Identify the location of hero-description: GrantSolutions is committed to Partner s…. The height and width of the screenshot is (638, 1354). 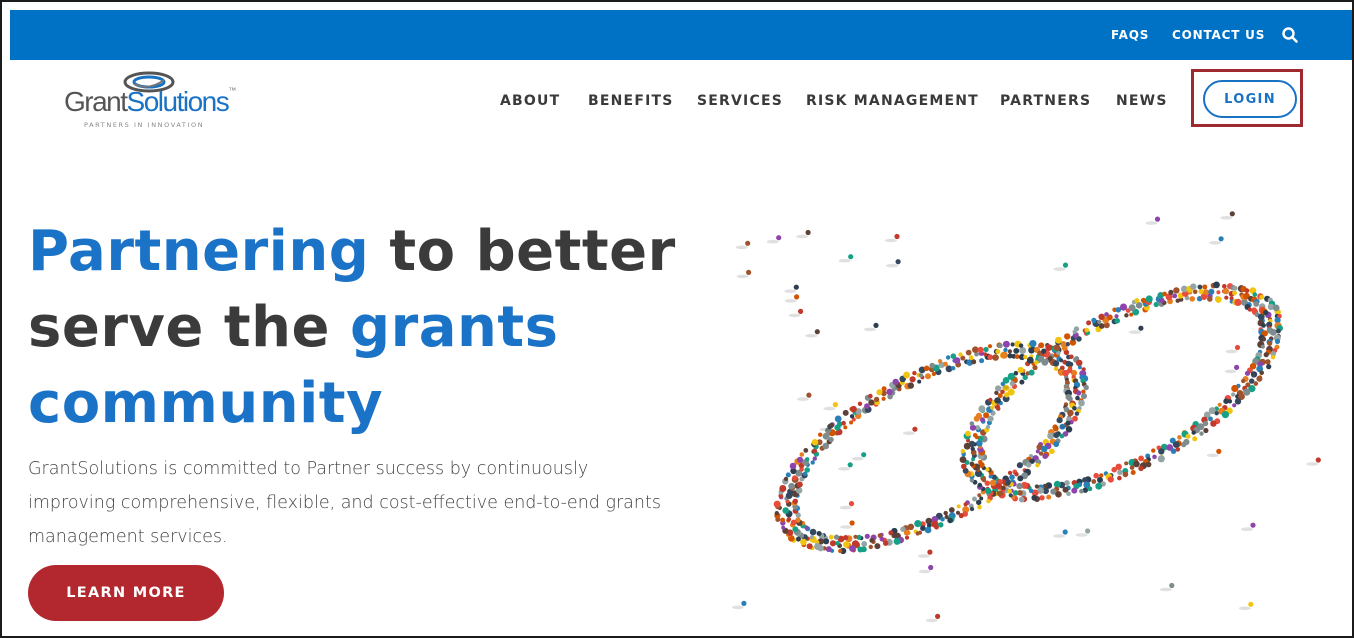
(344, 503).